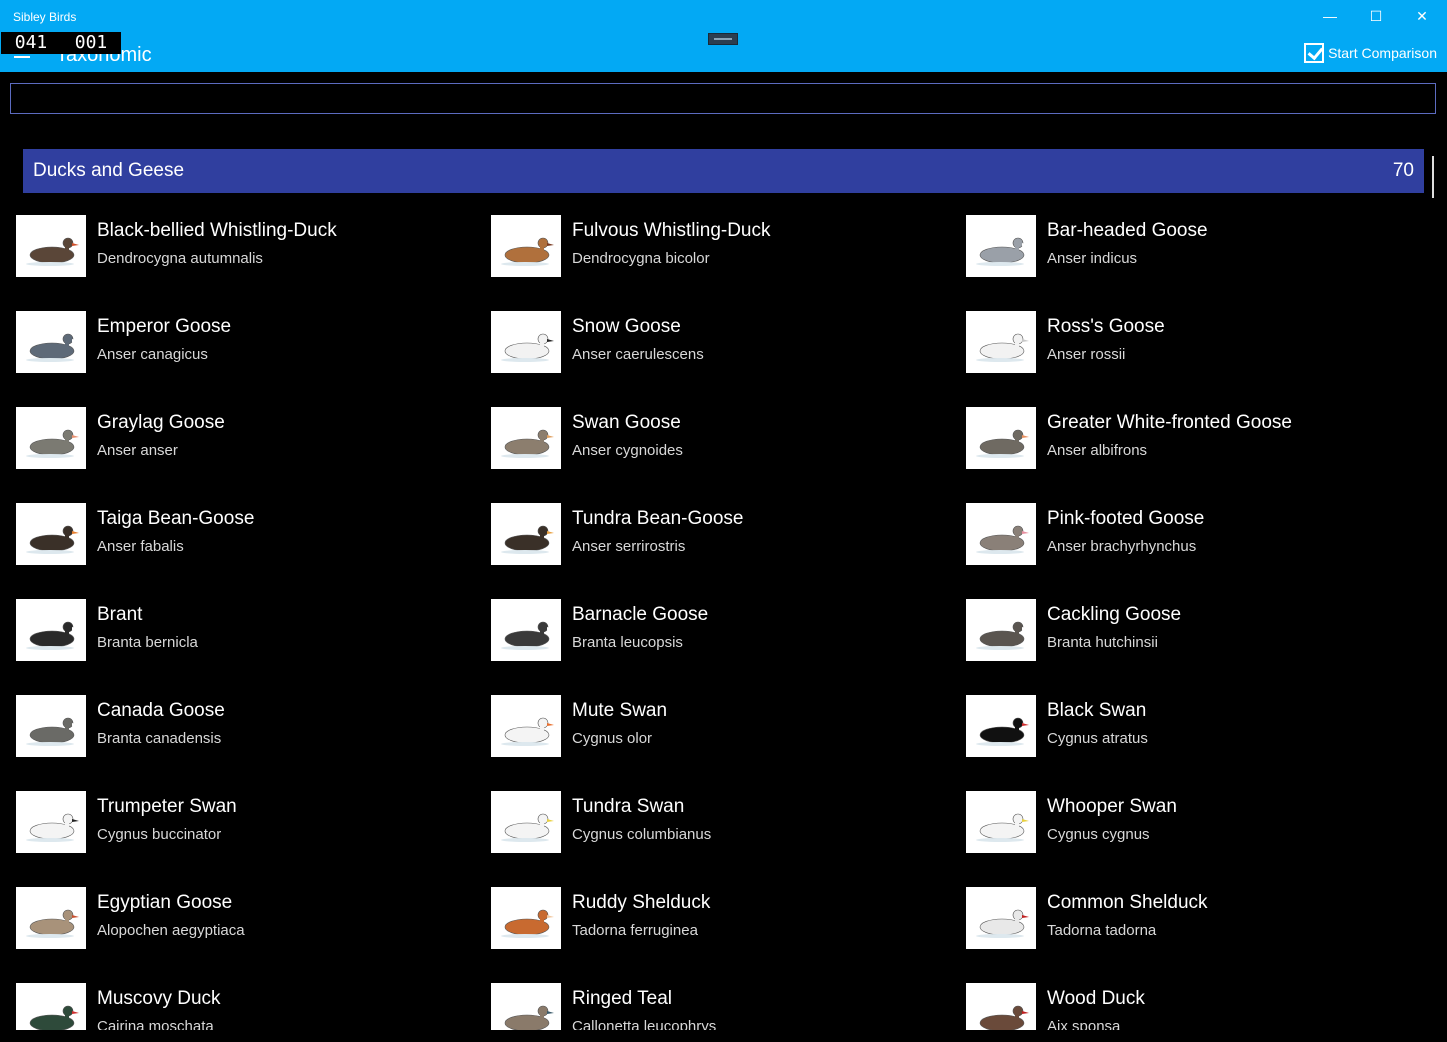 Image resolution: width=1447 pixels, height=1042 pixels. What do you see at coordinates (1196, 249) in the screenshot?
I see `bird-list-item: Bar-headed Goose Anser indicus` at bounding box center [1196, 249].